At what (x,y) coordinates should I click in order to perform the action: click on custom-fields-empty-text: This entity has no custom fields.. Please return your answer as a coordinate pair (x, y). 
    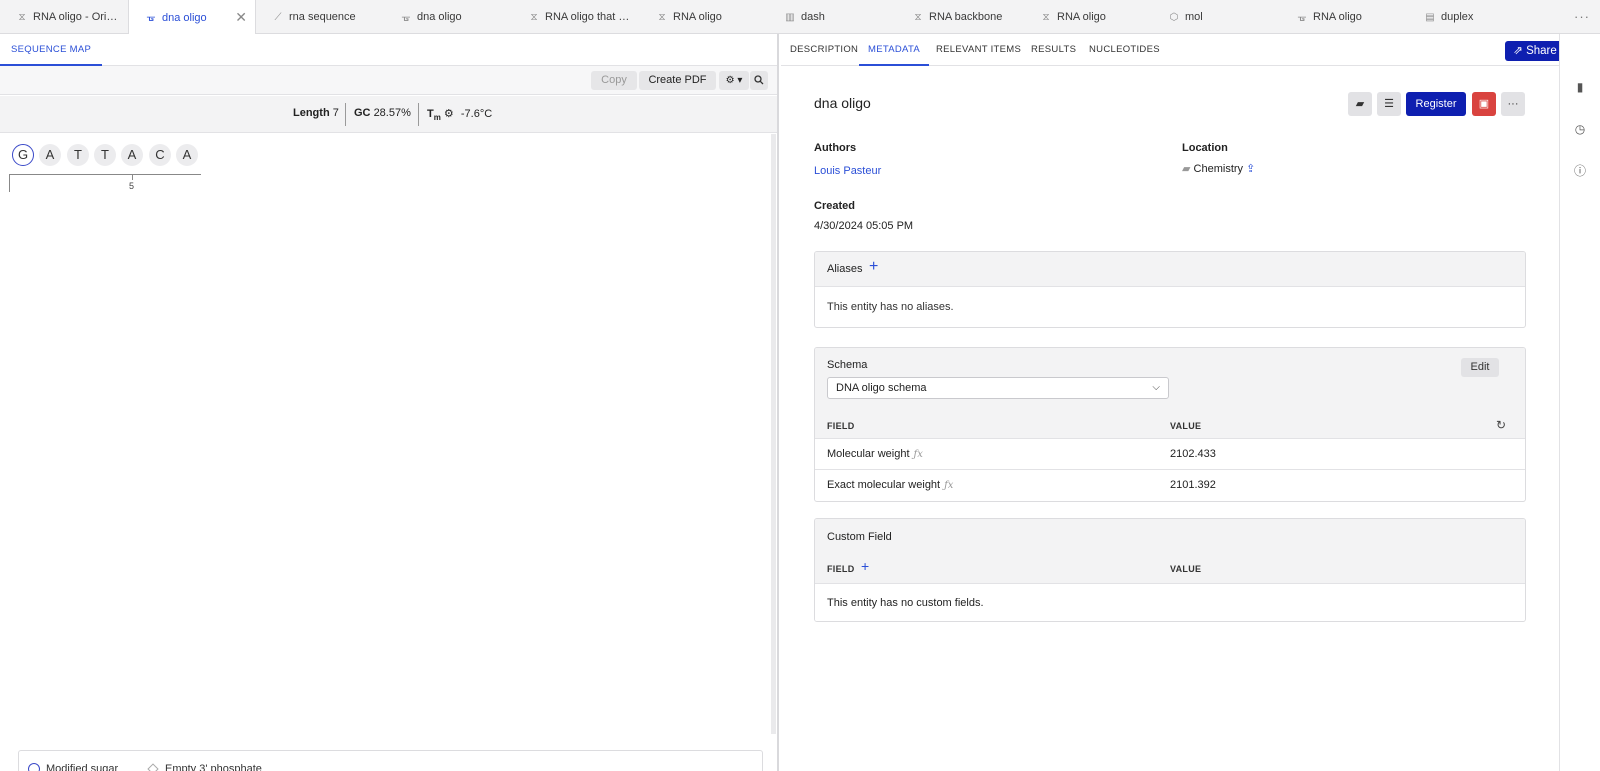
    Looking at the image, I should click on (905, 603).